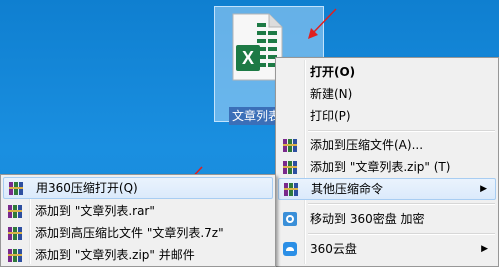 This screenshot has height=267, width=499. What do you see at coordinates (95, 211) in the screenshot?
I see `menu-item-label: 添加到 "文章列表.rar"` at bounding box center [95, 211].